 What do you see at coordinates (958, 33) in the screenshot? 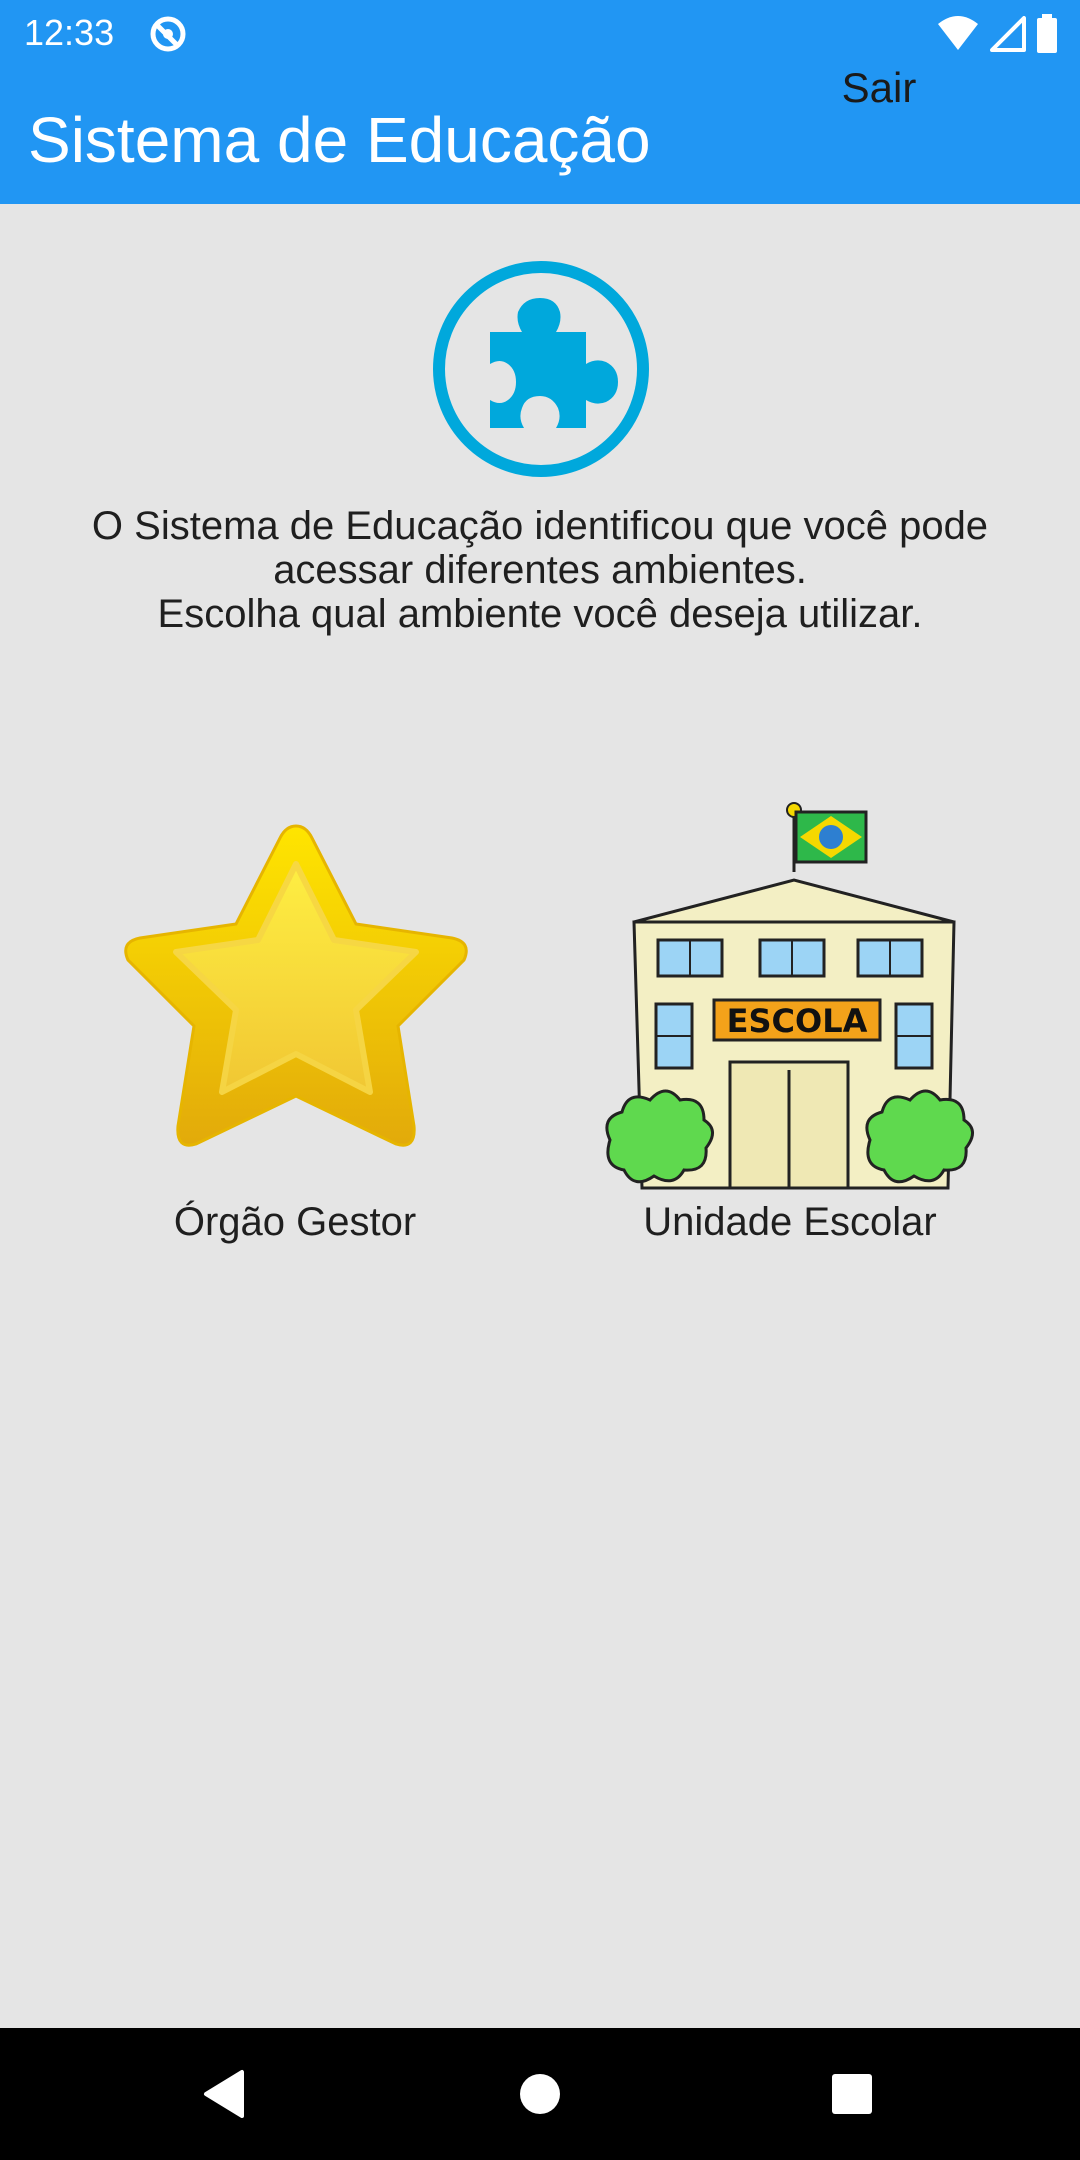
I see `wifi-icon` at bounding box center [958, 33].